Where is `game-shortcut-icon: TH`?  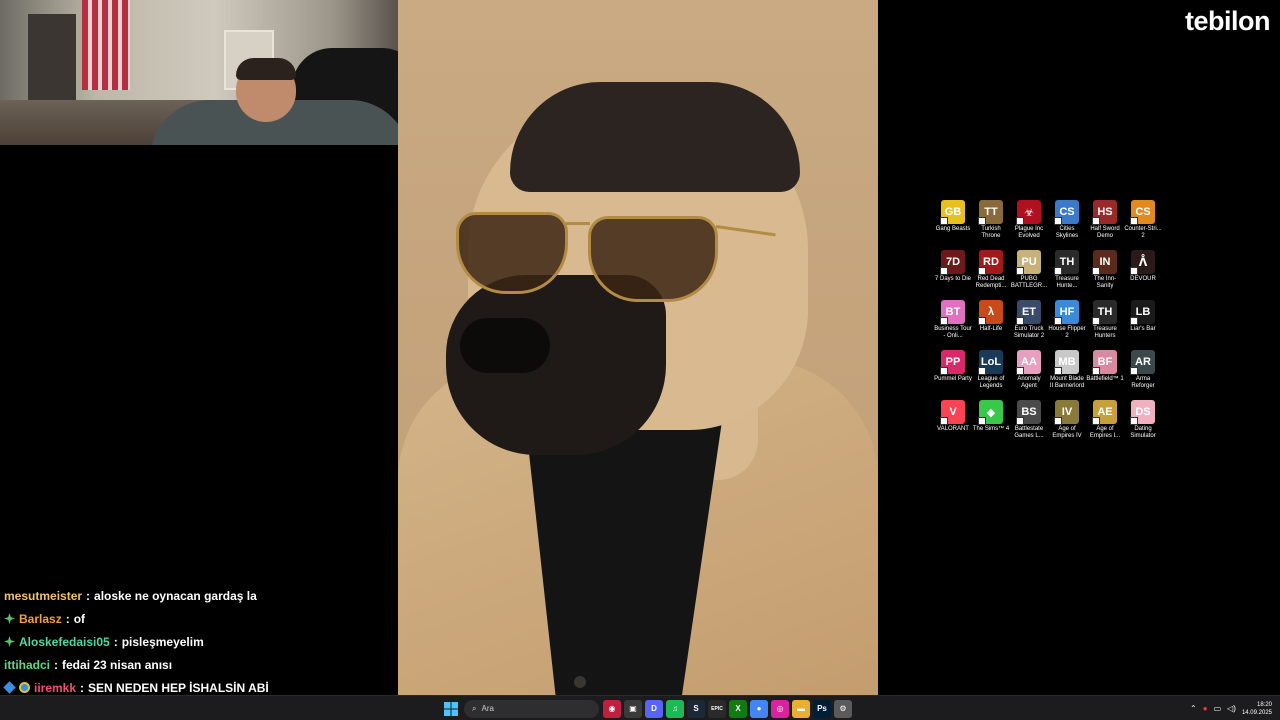
game-shortcut-icon: TH is located at coordinates (1104, 312).